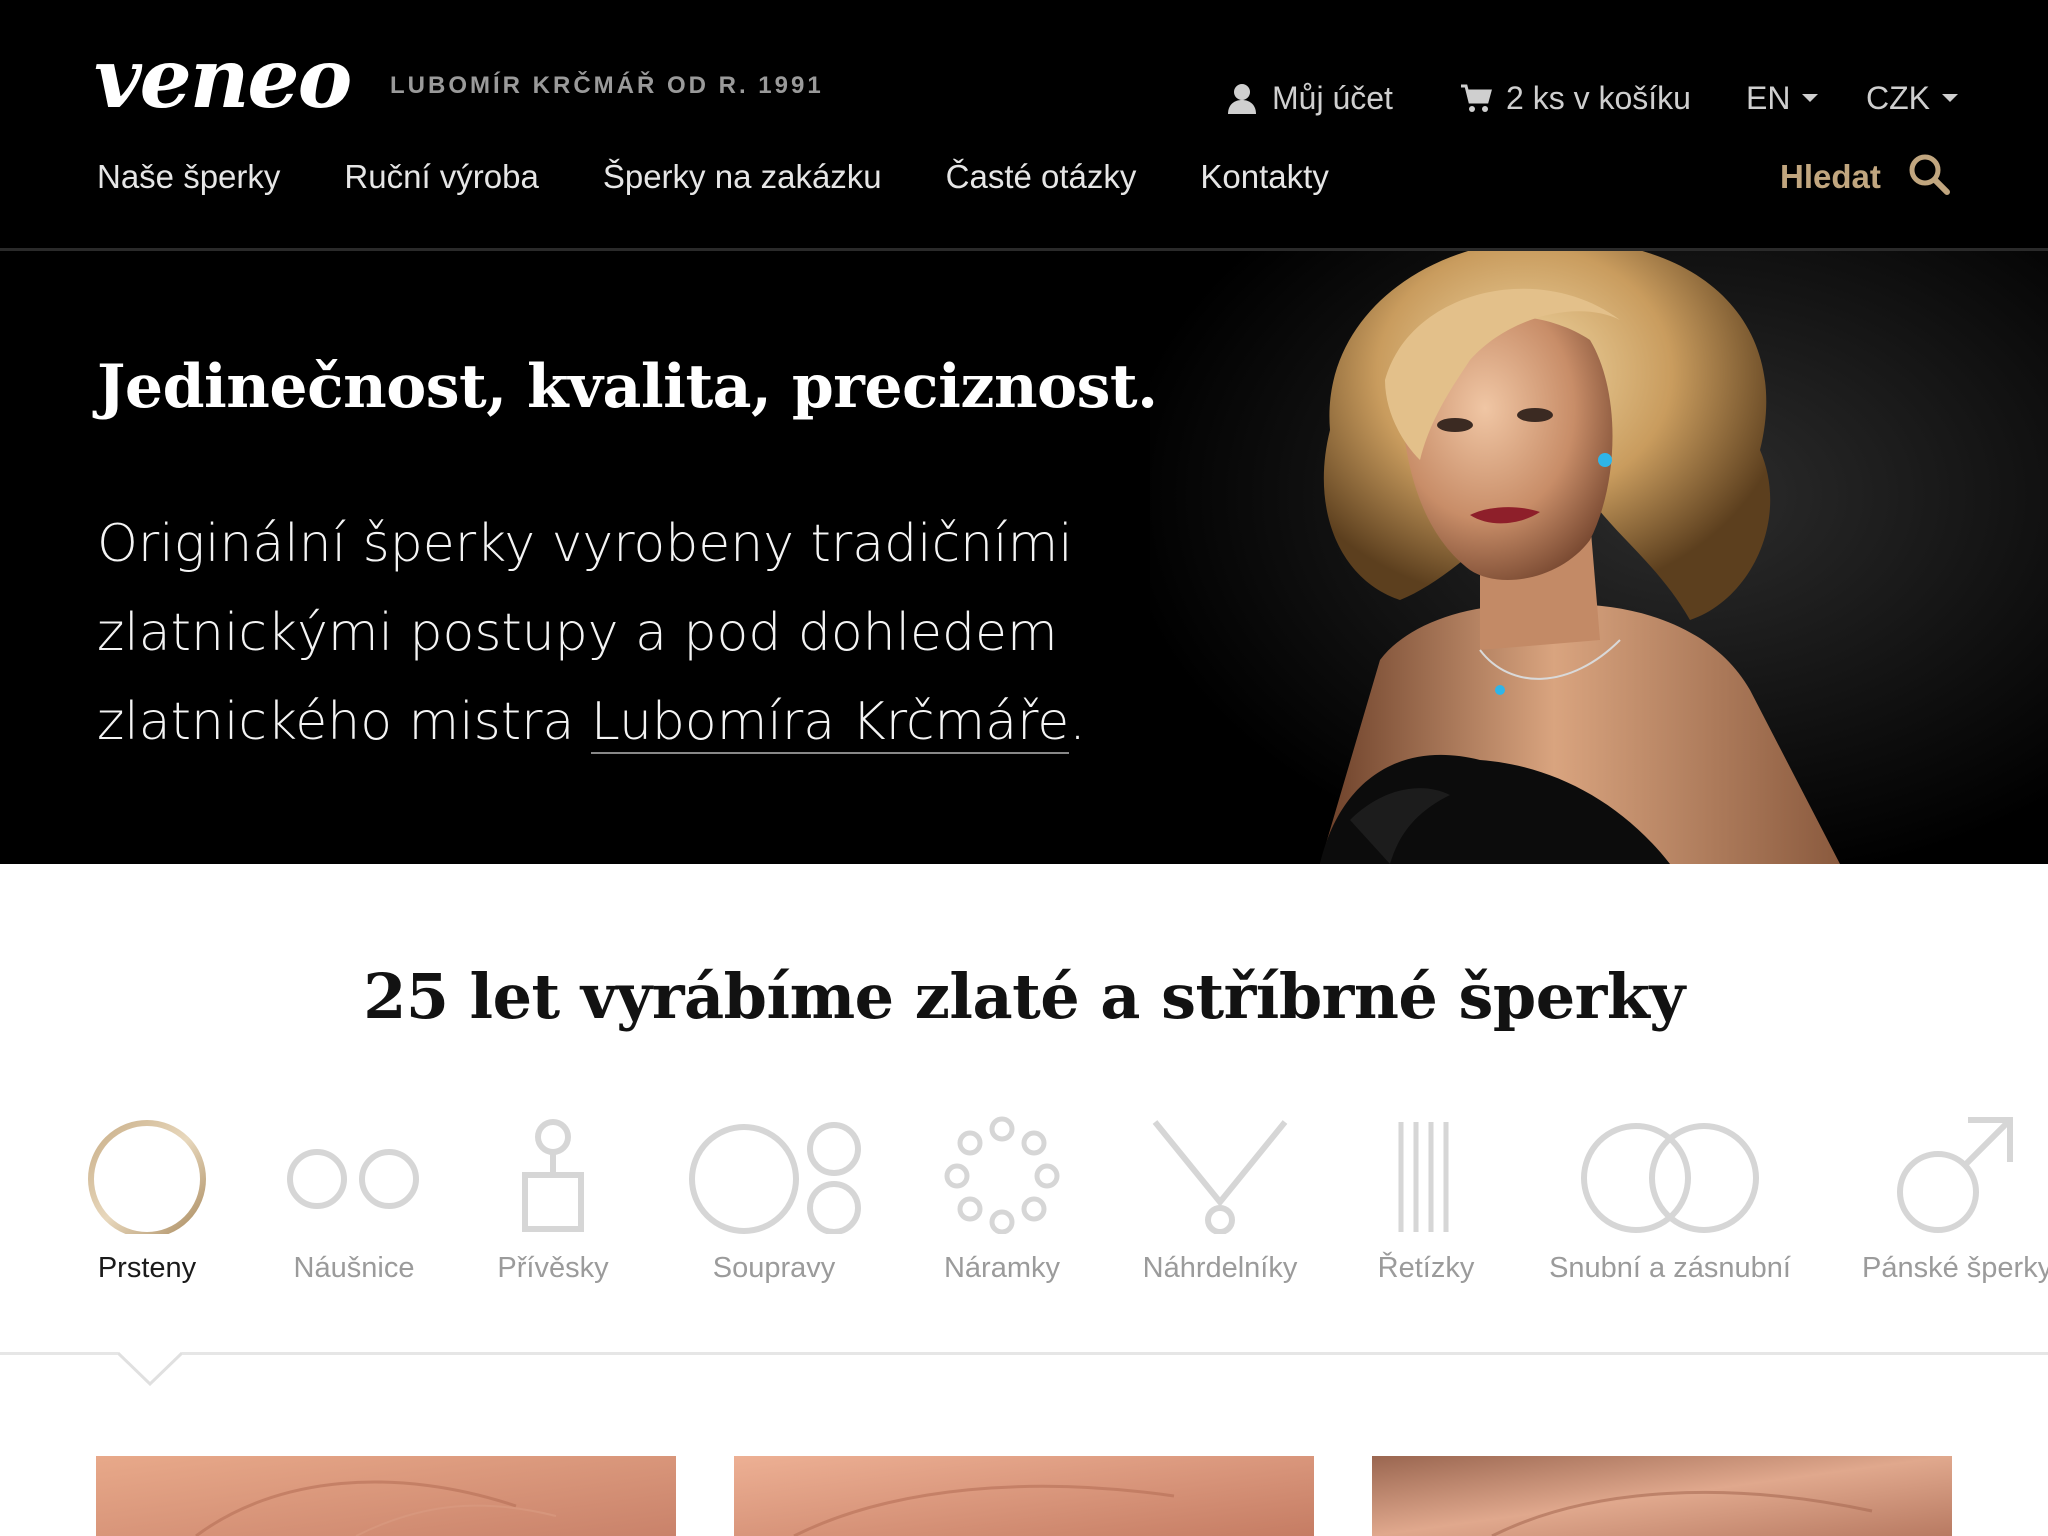  I want to click on nav-item-rucni-vyroba: Ruční výroba, so click(441, 177).